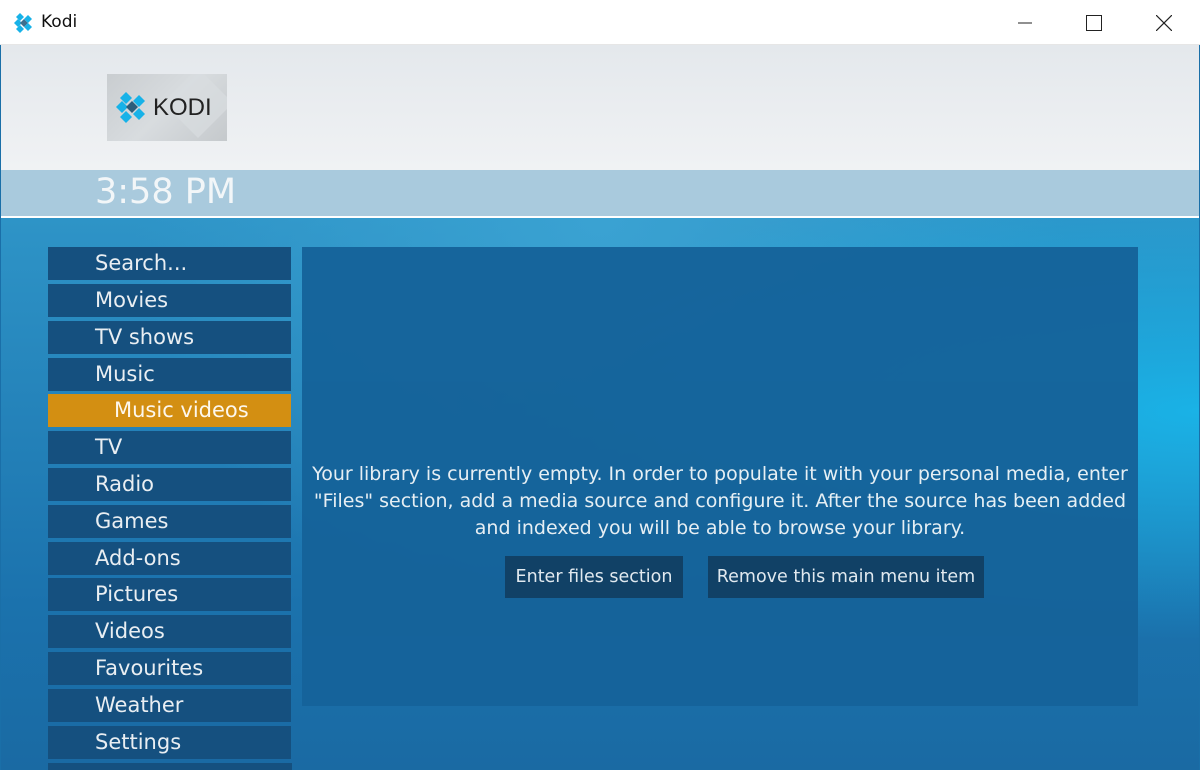 The width and height of the screenshot is (1200, 770). What do you see at coordinates (169, 705) in the screenshot?
I see `menu-item-weather: Weather` at bounding box center [169, 705].